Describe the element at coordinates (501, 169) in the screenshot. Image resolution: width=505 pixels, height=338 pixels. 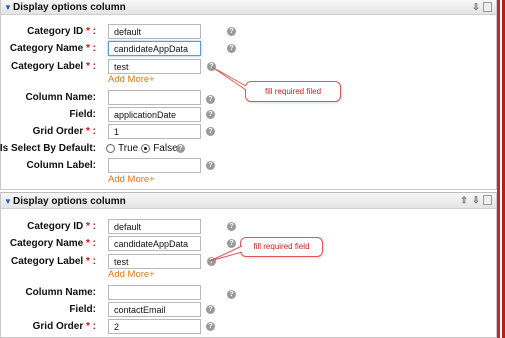
I see `window-edge-accent` at that location.